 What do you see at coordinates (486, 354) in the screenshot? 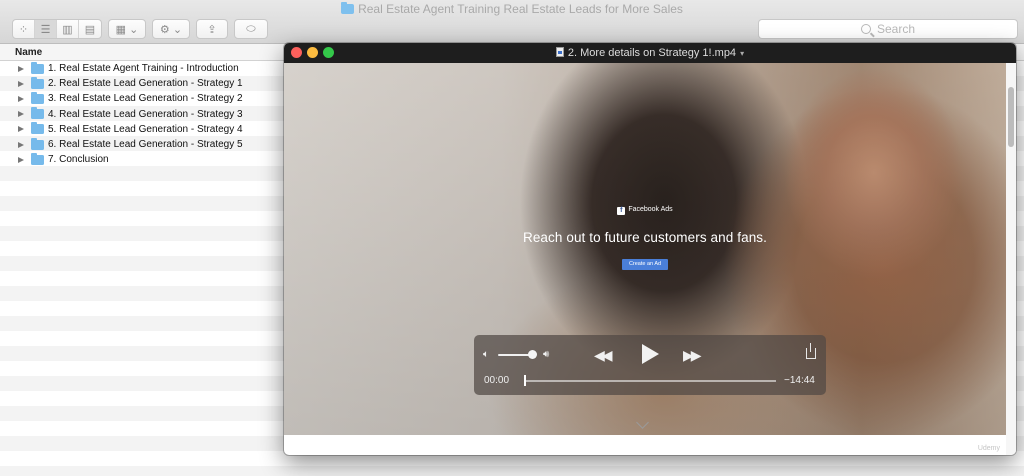
I see `volume-low-icon: 🔈︎` at bounding box center [486, 354].